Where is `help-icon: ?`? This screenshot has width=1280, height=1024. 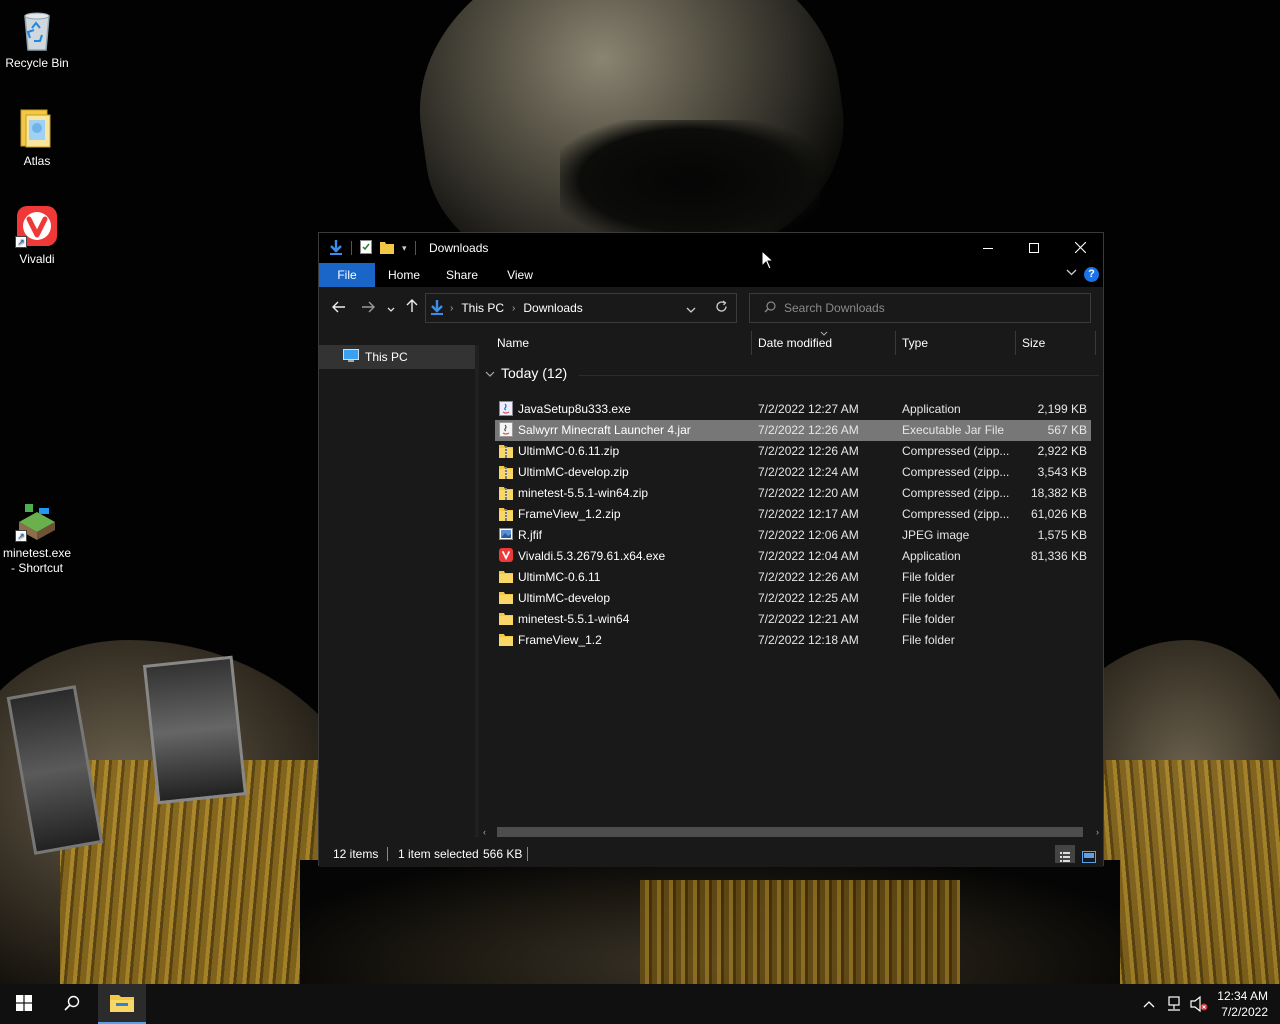 help-icon: ? is located at coordinates (1091, 274).